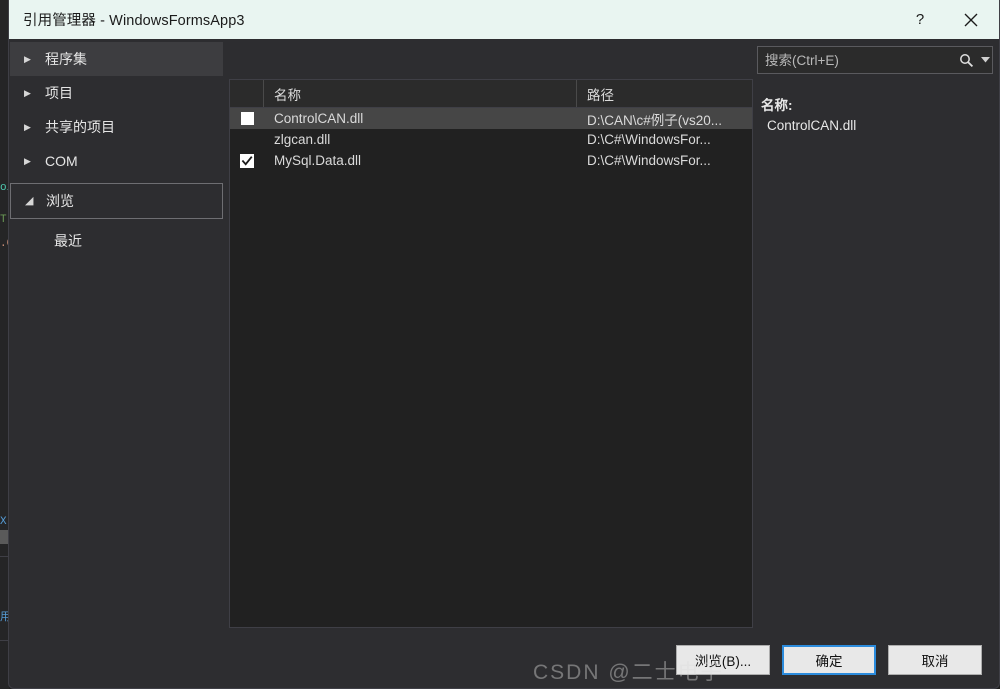 The width and height of the screenshot is (1000, 689). I want to click on help-button: ?, so click(920, 19).